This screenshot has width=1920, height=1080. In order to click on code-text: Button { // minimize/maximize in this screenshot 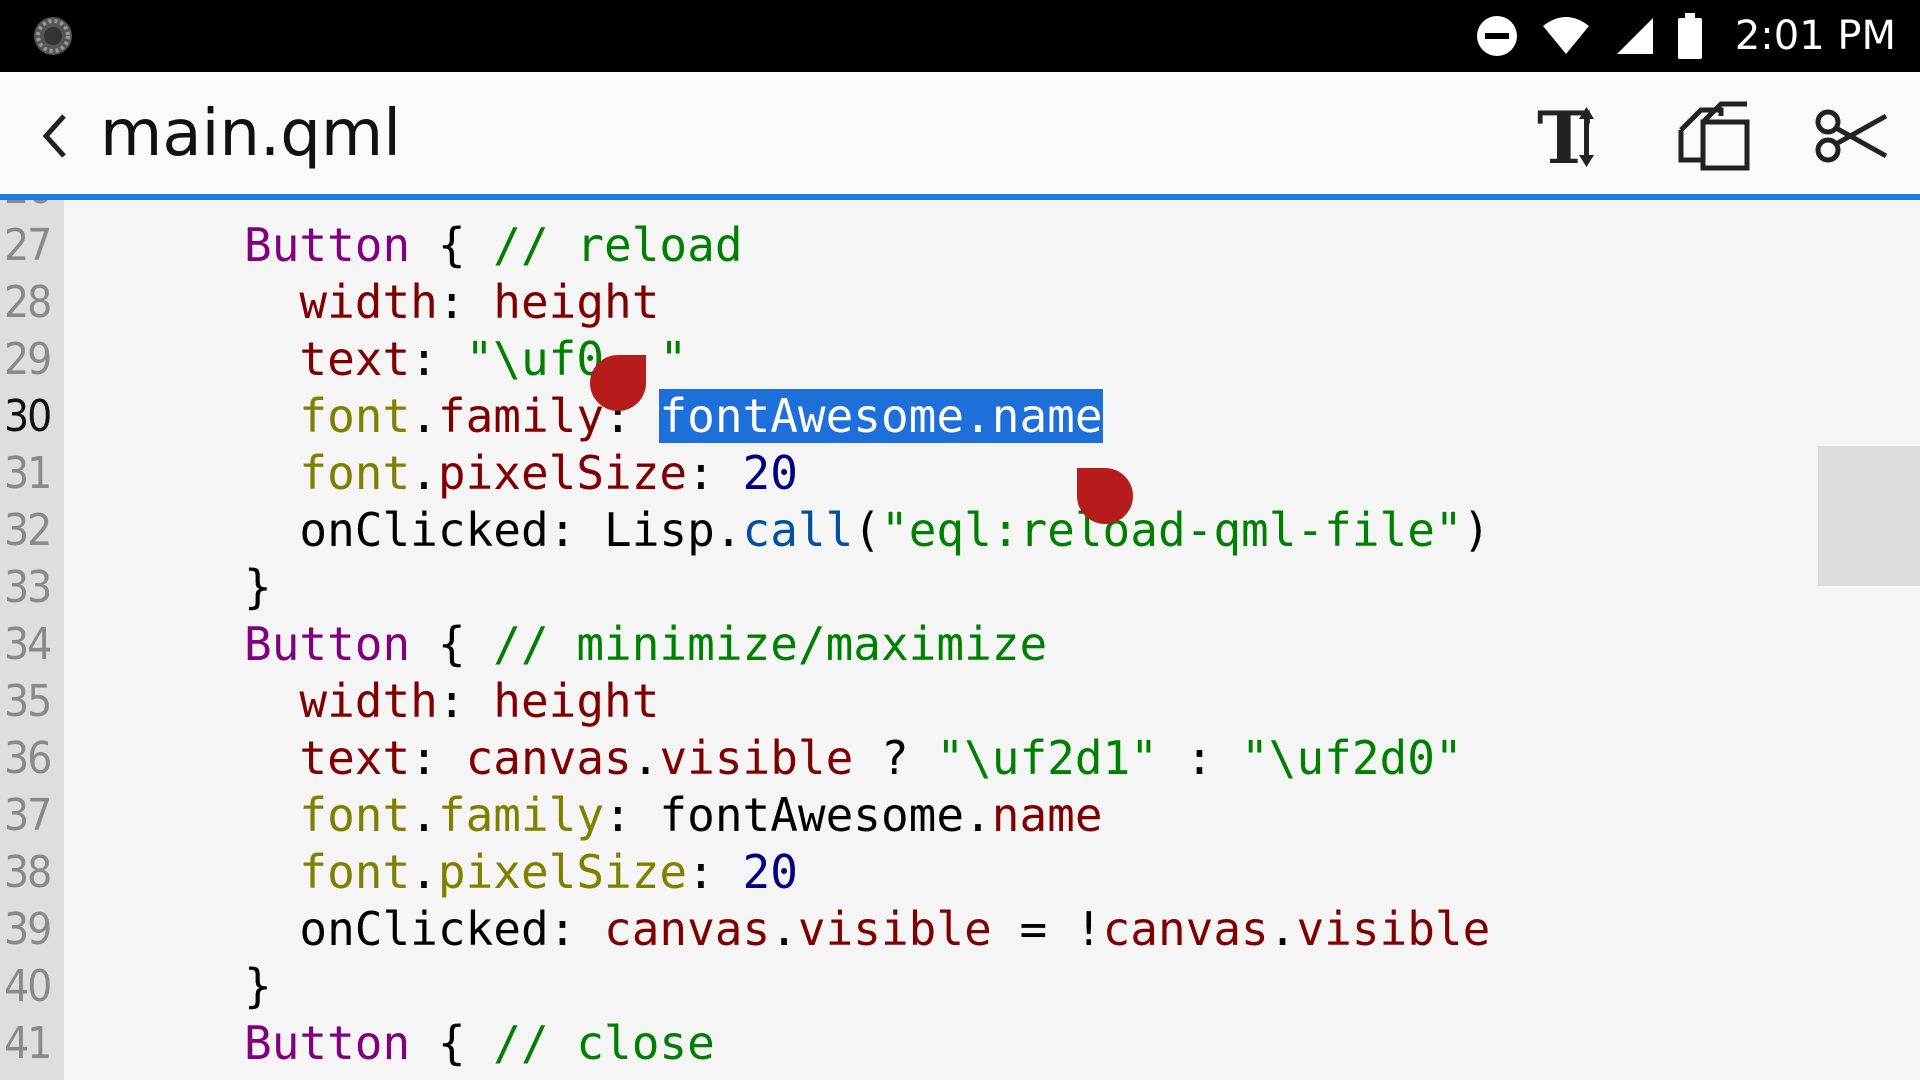, I will do `click(645, 644)`.